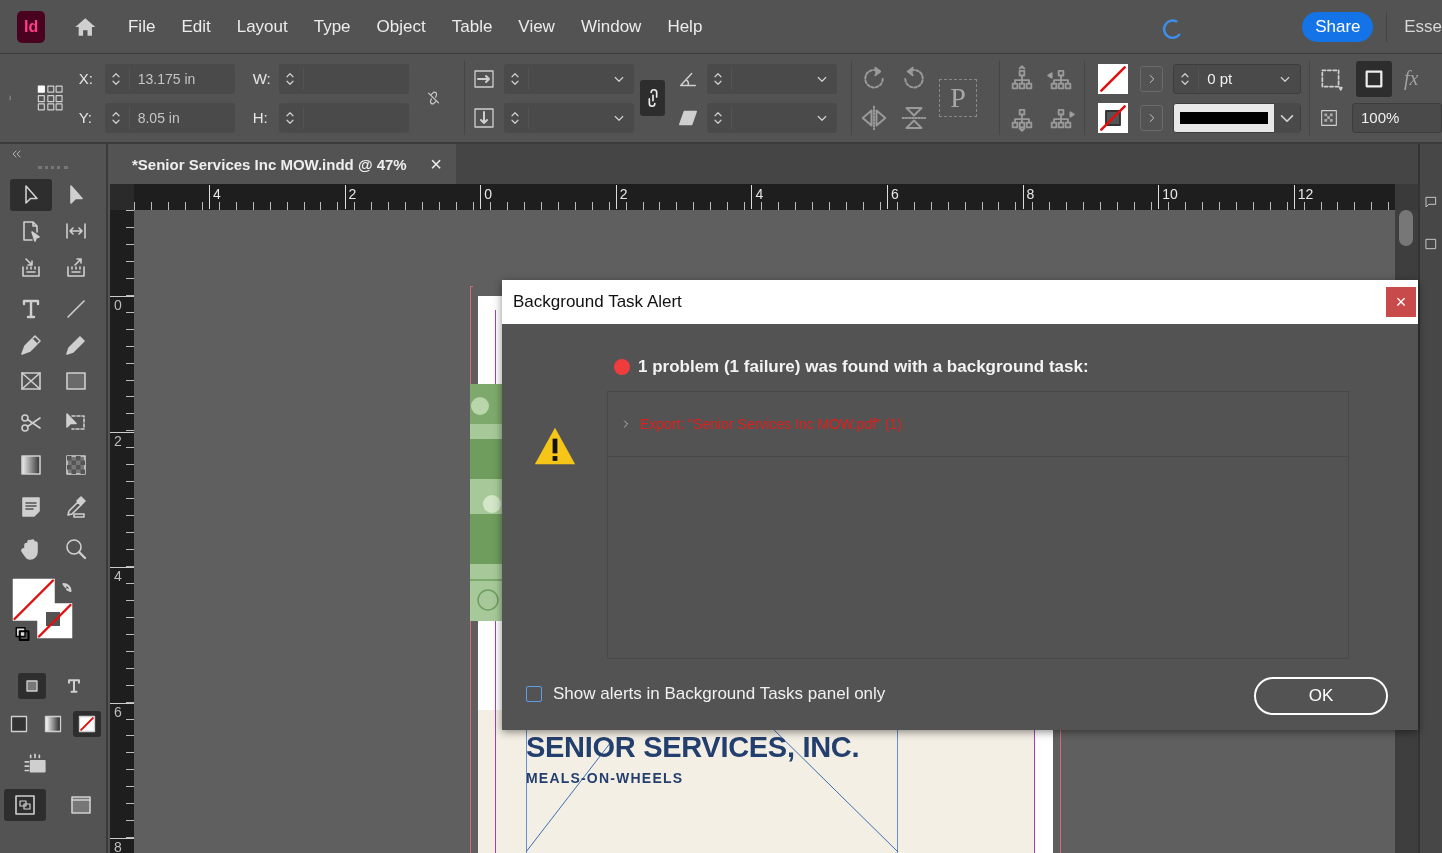 The image size is (1442, 853). What do you see at coordinates (536, 26) in the screenshot?
I see `menu-item: View` at bounding box center [536, 26].